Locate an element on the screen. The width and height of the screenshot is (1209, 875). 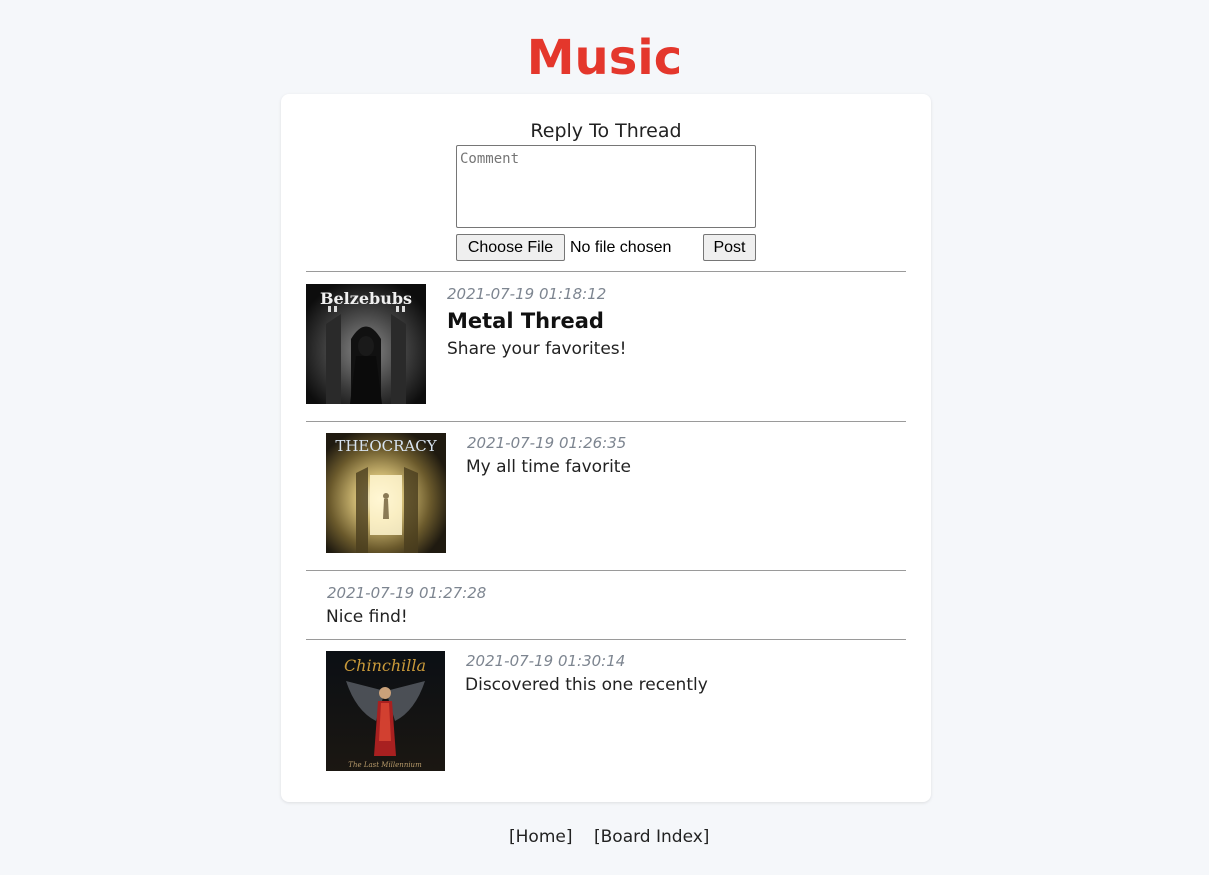
op-image: Belzebubs is located at coordinates (366, 344).